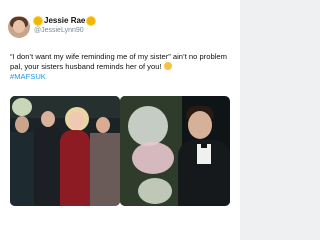  I want to click on person-2-head, so click(48, 119).